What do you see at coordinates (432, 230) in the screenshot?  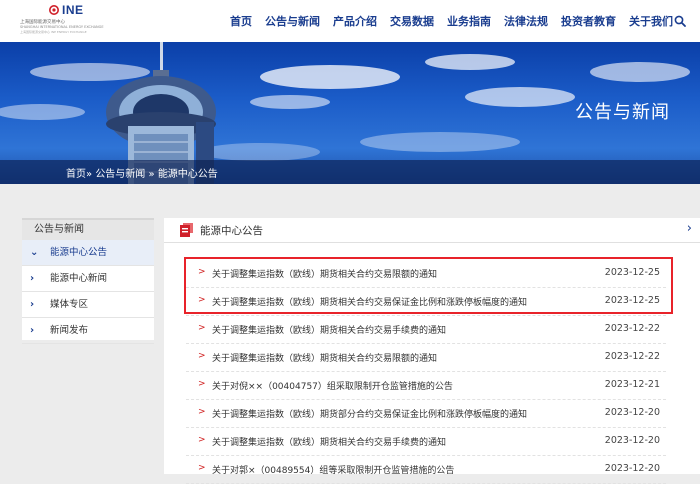 I see `section-header: 能源中心公告 ›` at bounding box center [432, 230].